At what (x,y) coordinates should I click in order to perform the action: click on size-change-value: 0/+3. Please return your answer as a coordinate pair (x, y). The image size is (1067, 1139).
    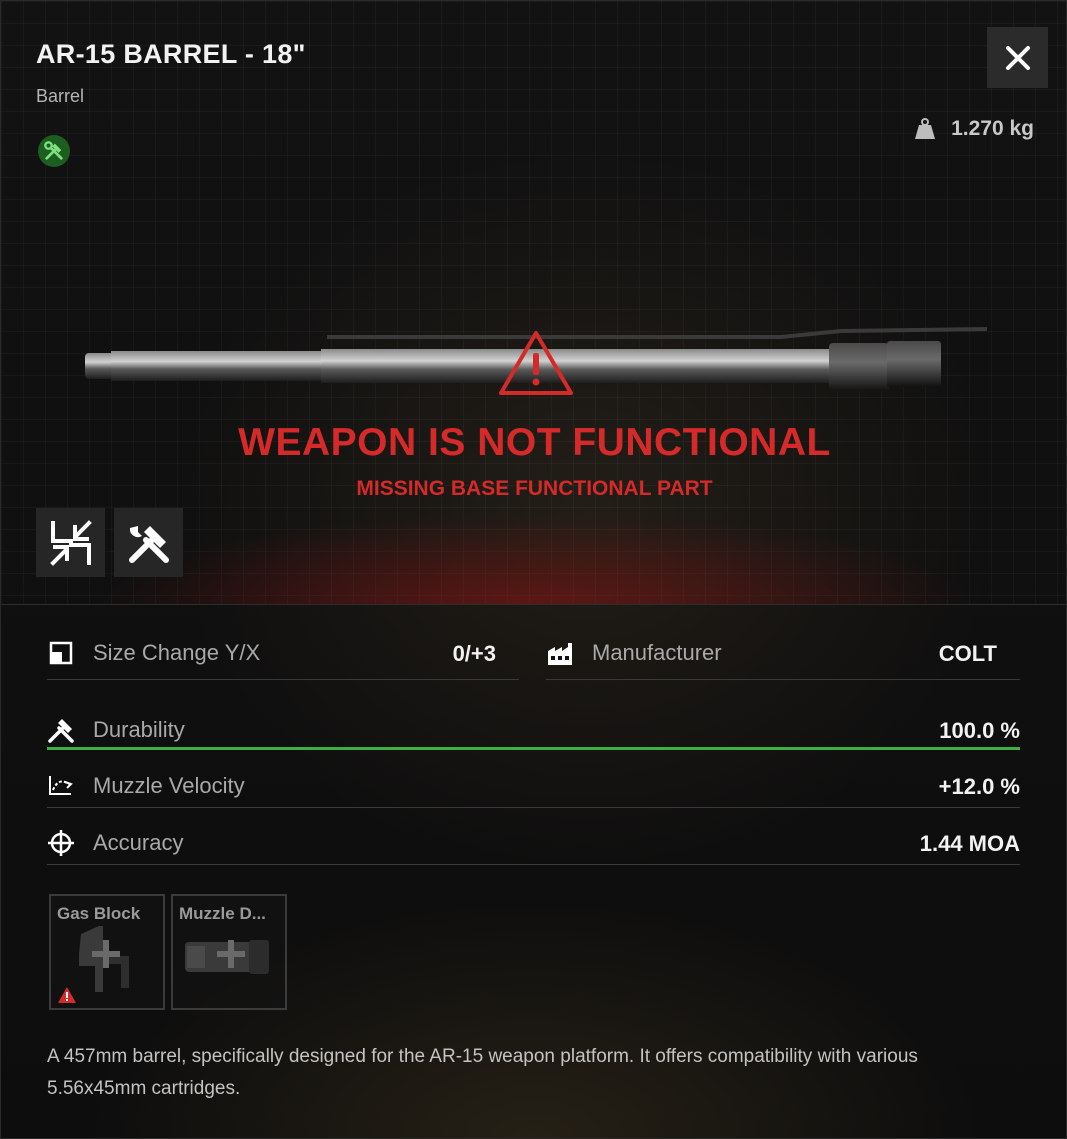
    Looking at the image, I should click on (474, 653).